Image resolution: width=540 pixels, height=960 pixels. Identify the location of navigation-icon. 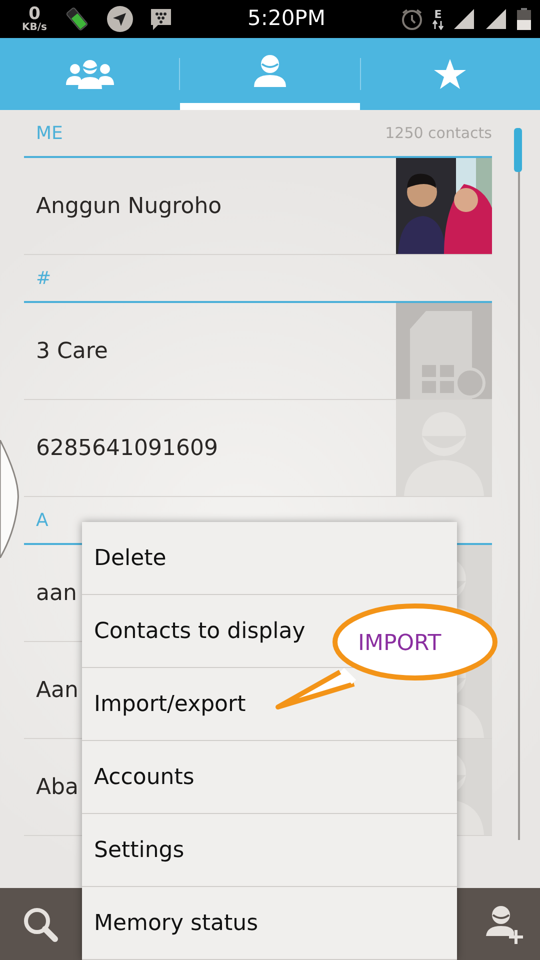
(119, 19).